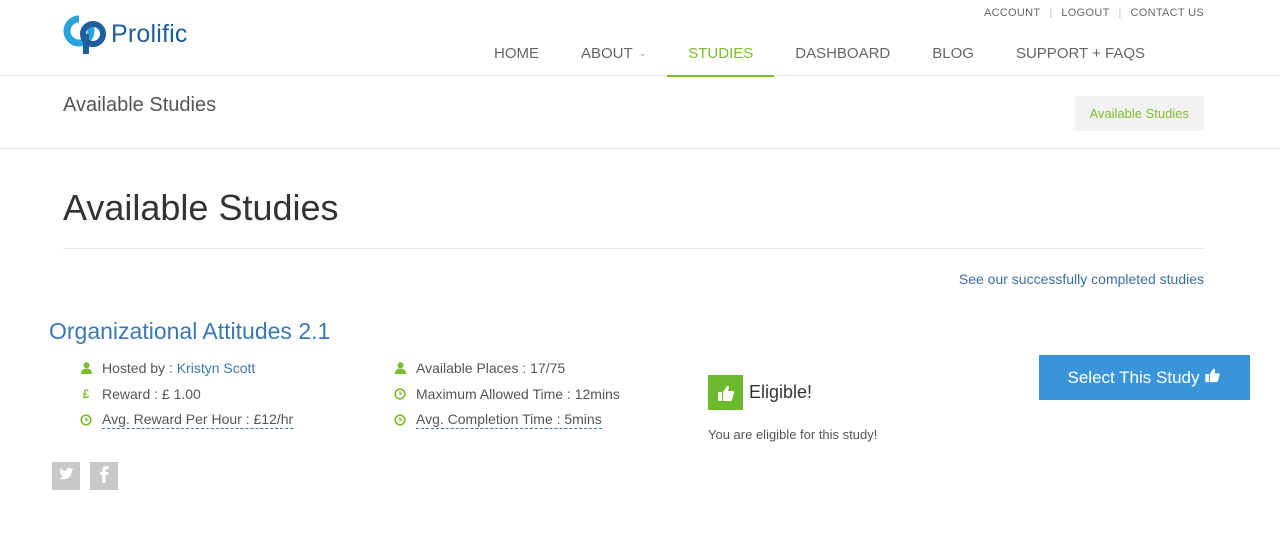 The image size is (1280, 542). I want to click on available-places-row: Available Places : 17/75, so click(507, 368).